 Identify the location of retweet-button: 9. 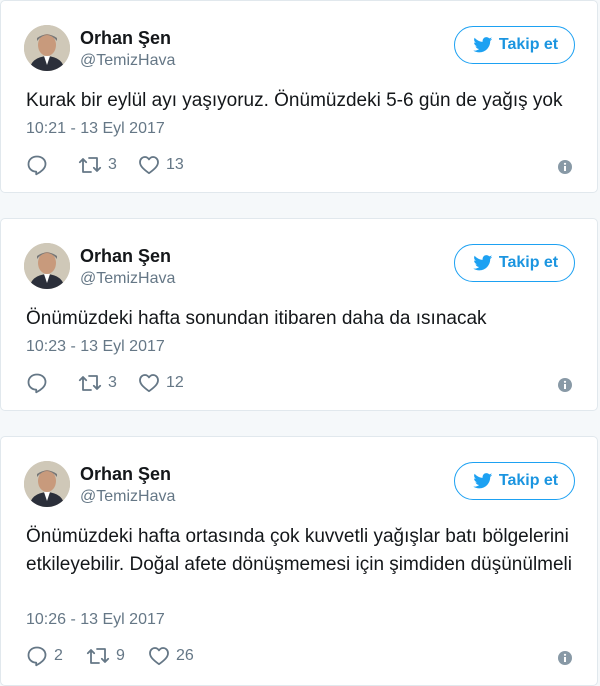
(105, 656).